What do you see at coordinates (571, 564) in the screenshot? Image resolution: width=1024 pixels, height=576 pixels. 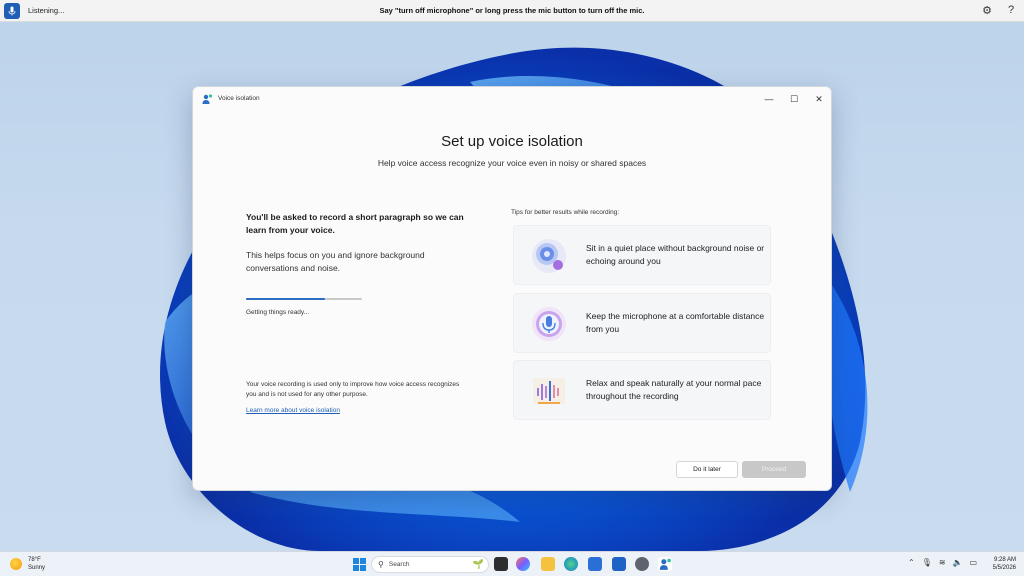 I see `edge-icon` at bounding box center [571, 564].